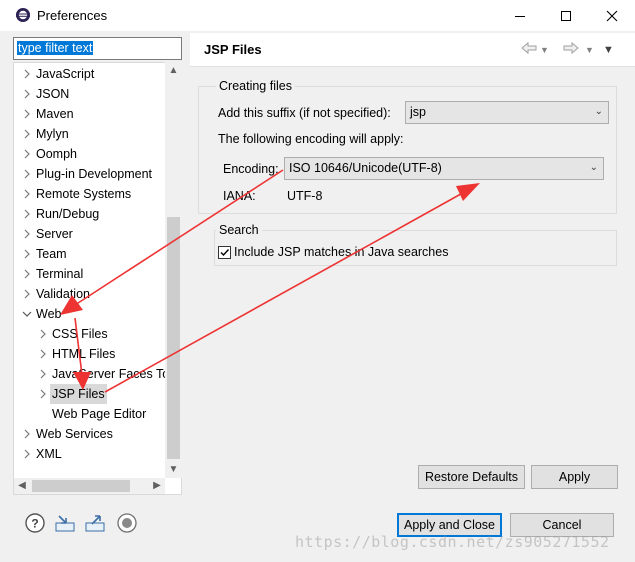  I want to click on view-menu-icon: ▼, so click(608, 50).